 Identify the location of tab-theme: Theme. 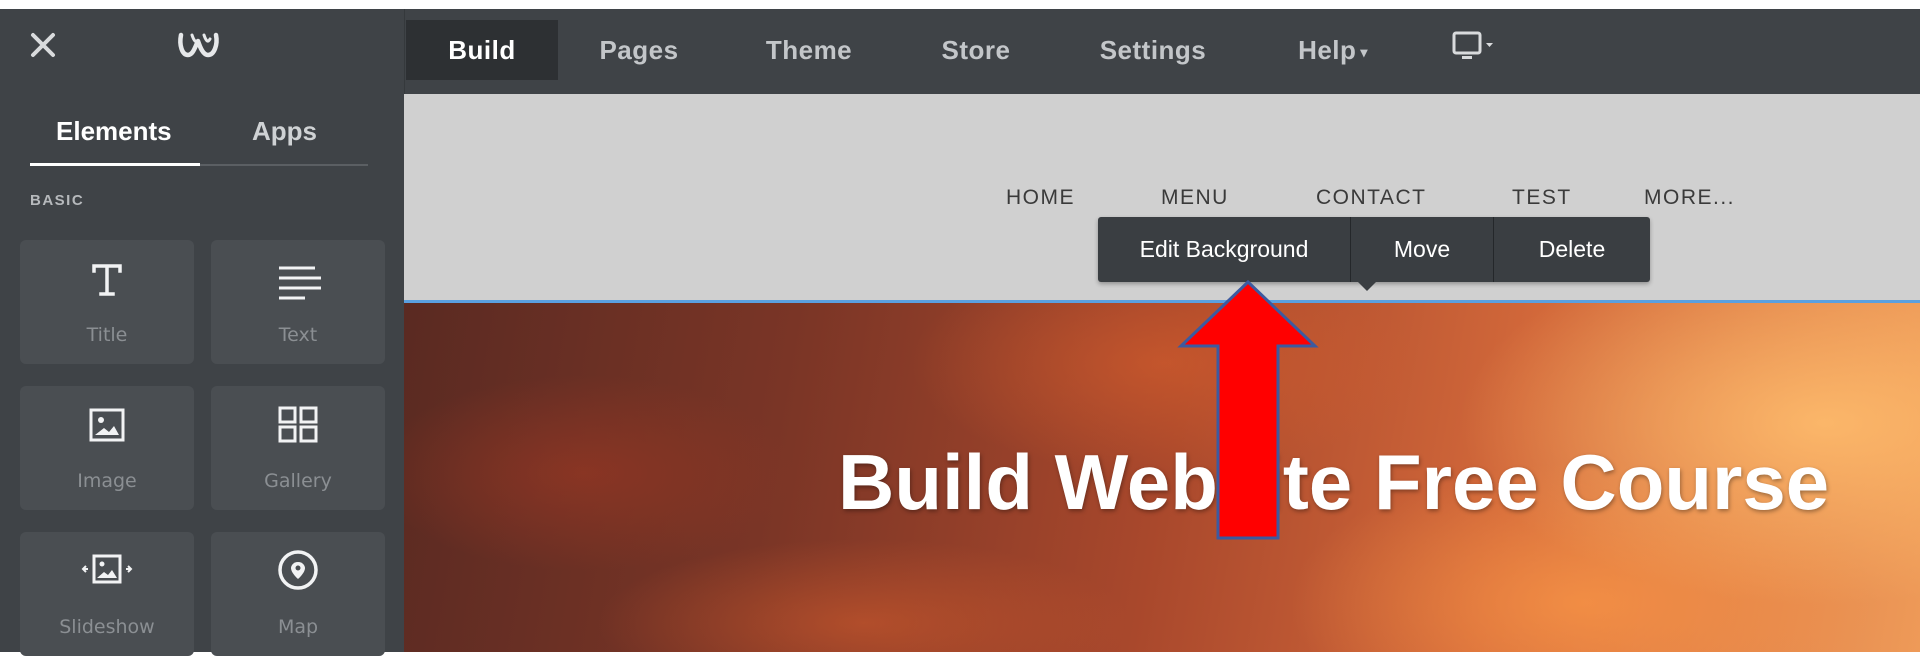
(809, 50).